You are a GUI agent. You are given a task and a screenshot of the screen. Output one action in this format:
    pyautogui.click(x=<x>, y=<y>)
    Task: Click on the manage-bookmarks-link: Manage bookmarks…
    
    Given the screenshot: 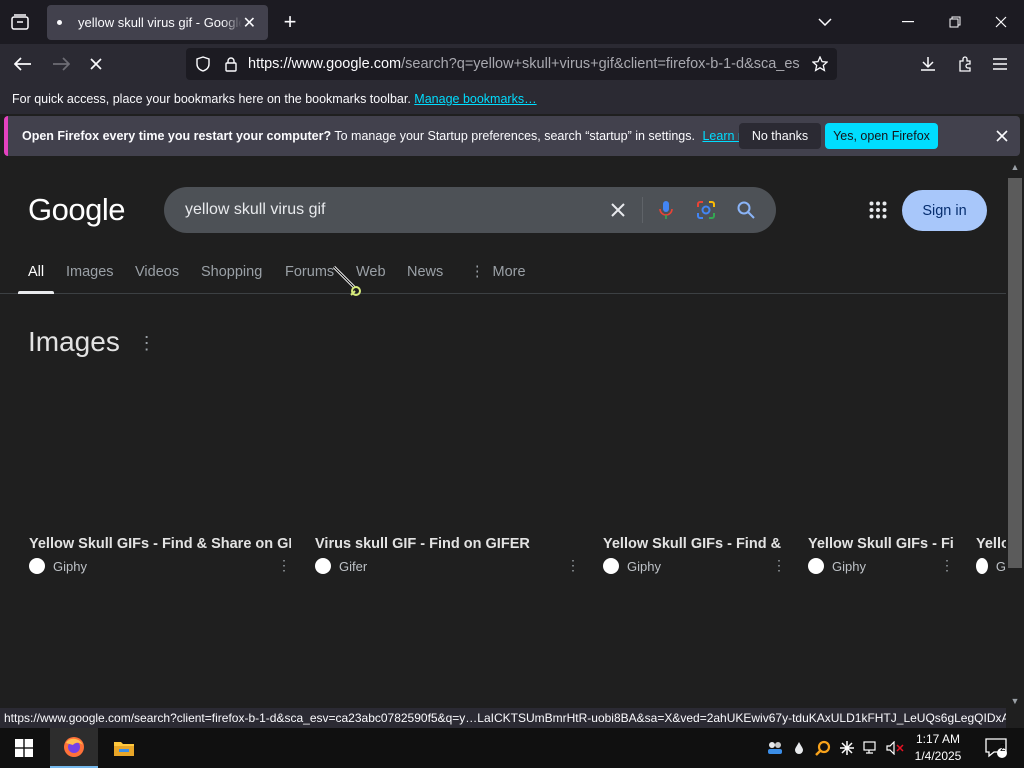 What is the action you would take?
    pyautogui.click(x=475, y=99)
    